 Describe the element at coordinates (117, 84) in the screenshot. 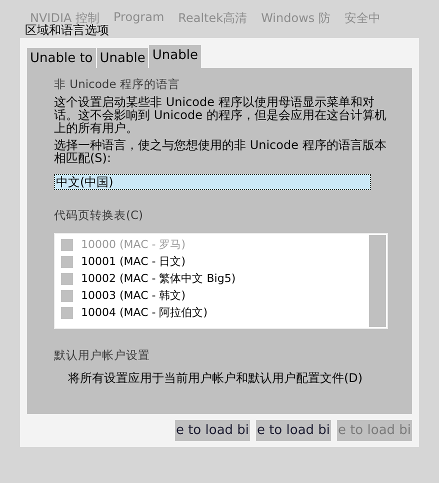

I see `section-heading: 非 Unicode 程序的语言` at that location.